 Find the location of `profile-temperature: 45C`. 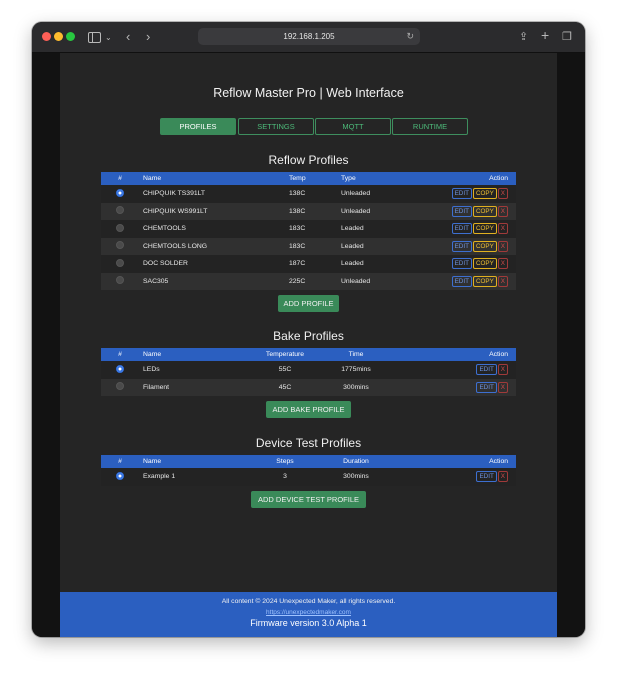

profile-temperature: 45C is located at coordinates (285, 387).